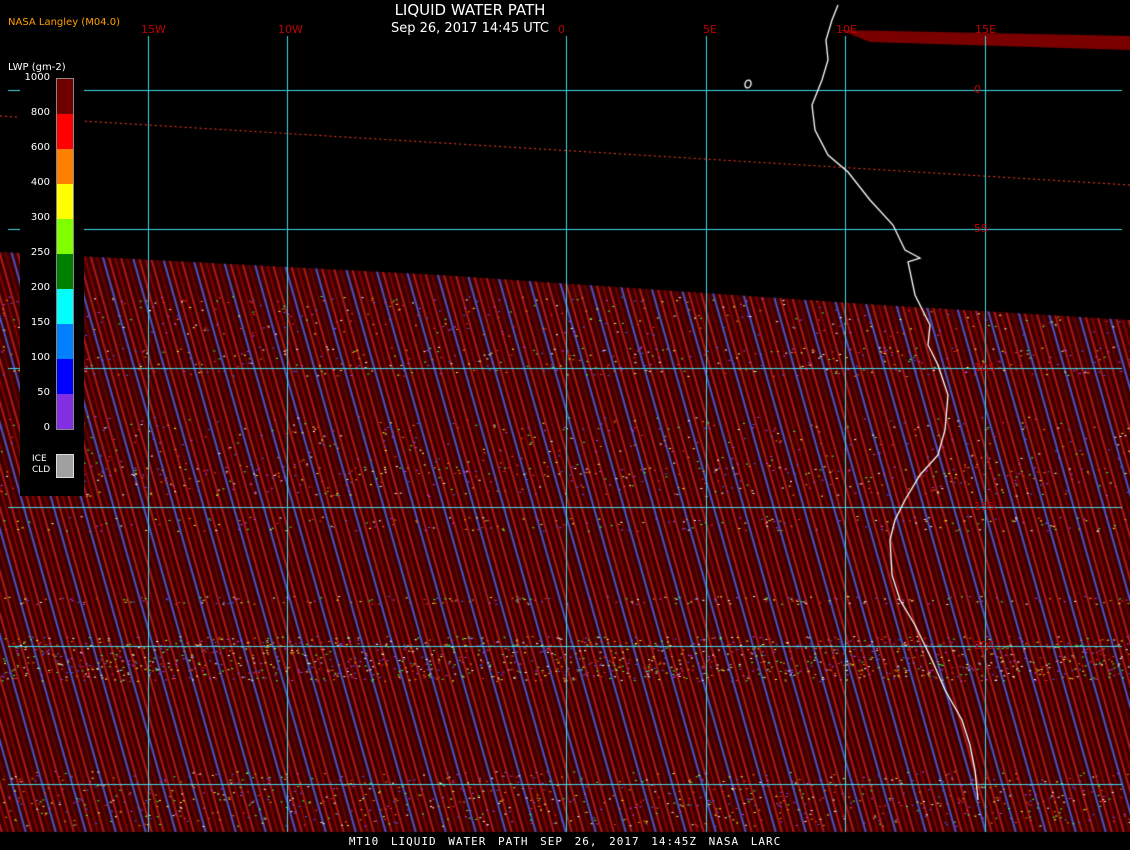 This screenshot has height=850, width=1130. What do you see at coordinates (984, 367) in the screenshot?
I see `lat-label-10s: 10S` at bounding box center [984, 367].